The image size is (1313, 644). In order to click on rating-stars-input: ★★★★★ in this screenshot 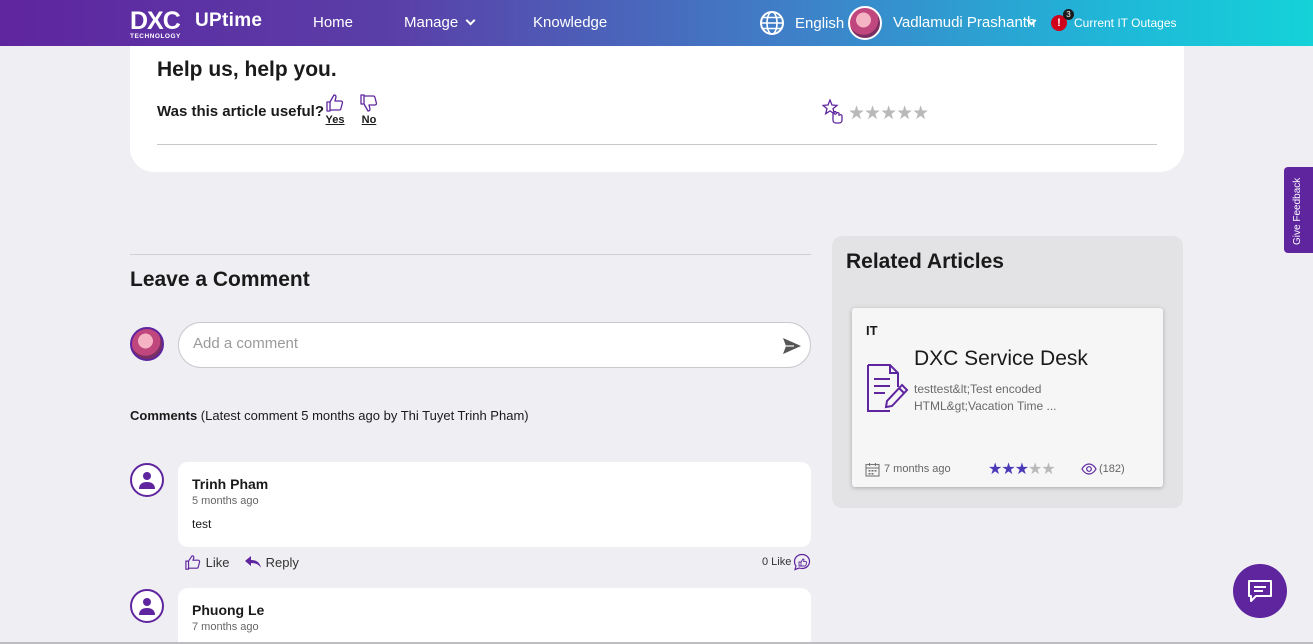, I will do `click(888, 113)`.